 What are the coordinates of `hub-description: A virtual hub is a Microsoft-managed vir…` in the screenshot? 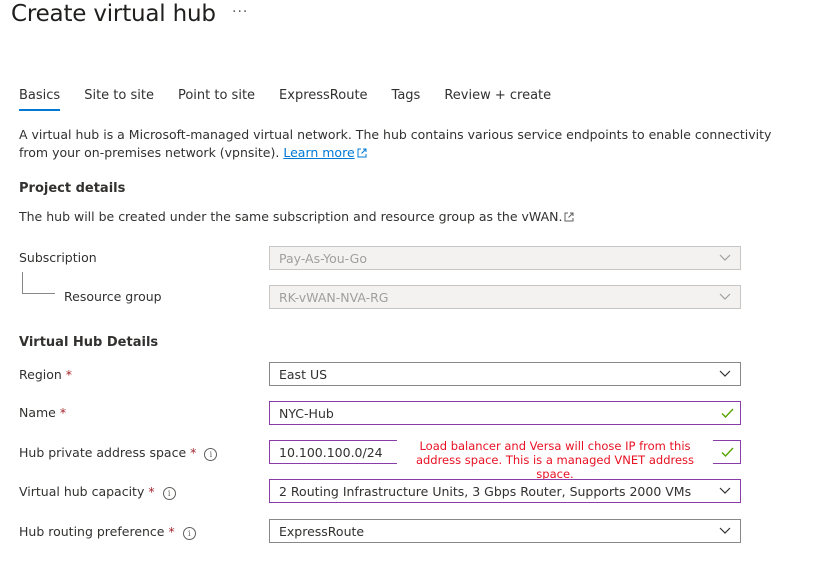 It's located at (409, 144).